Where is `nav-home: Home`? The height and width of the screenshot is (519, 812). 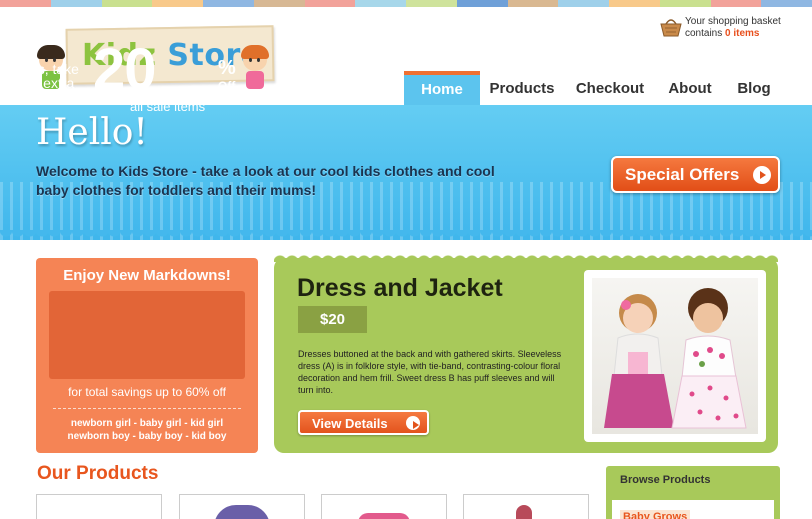
nav-home: Home is located at coordinates (442, 88).